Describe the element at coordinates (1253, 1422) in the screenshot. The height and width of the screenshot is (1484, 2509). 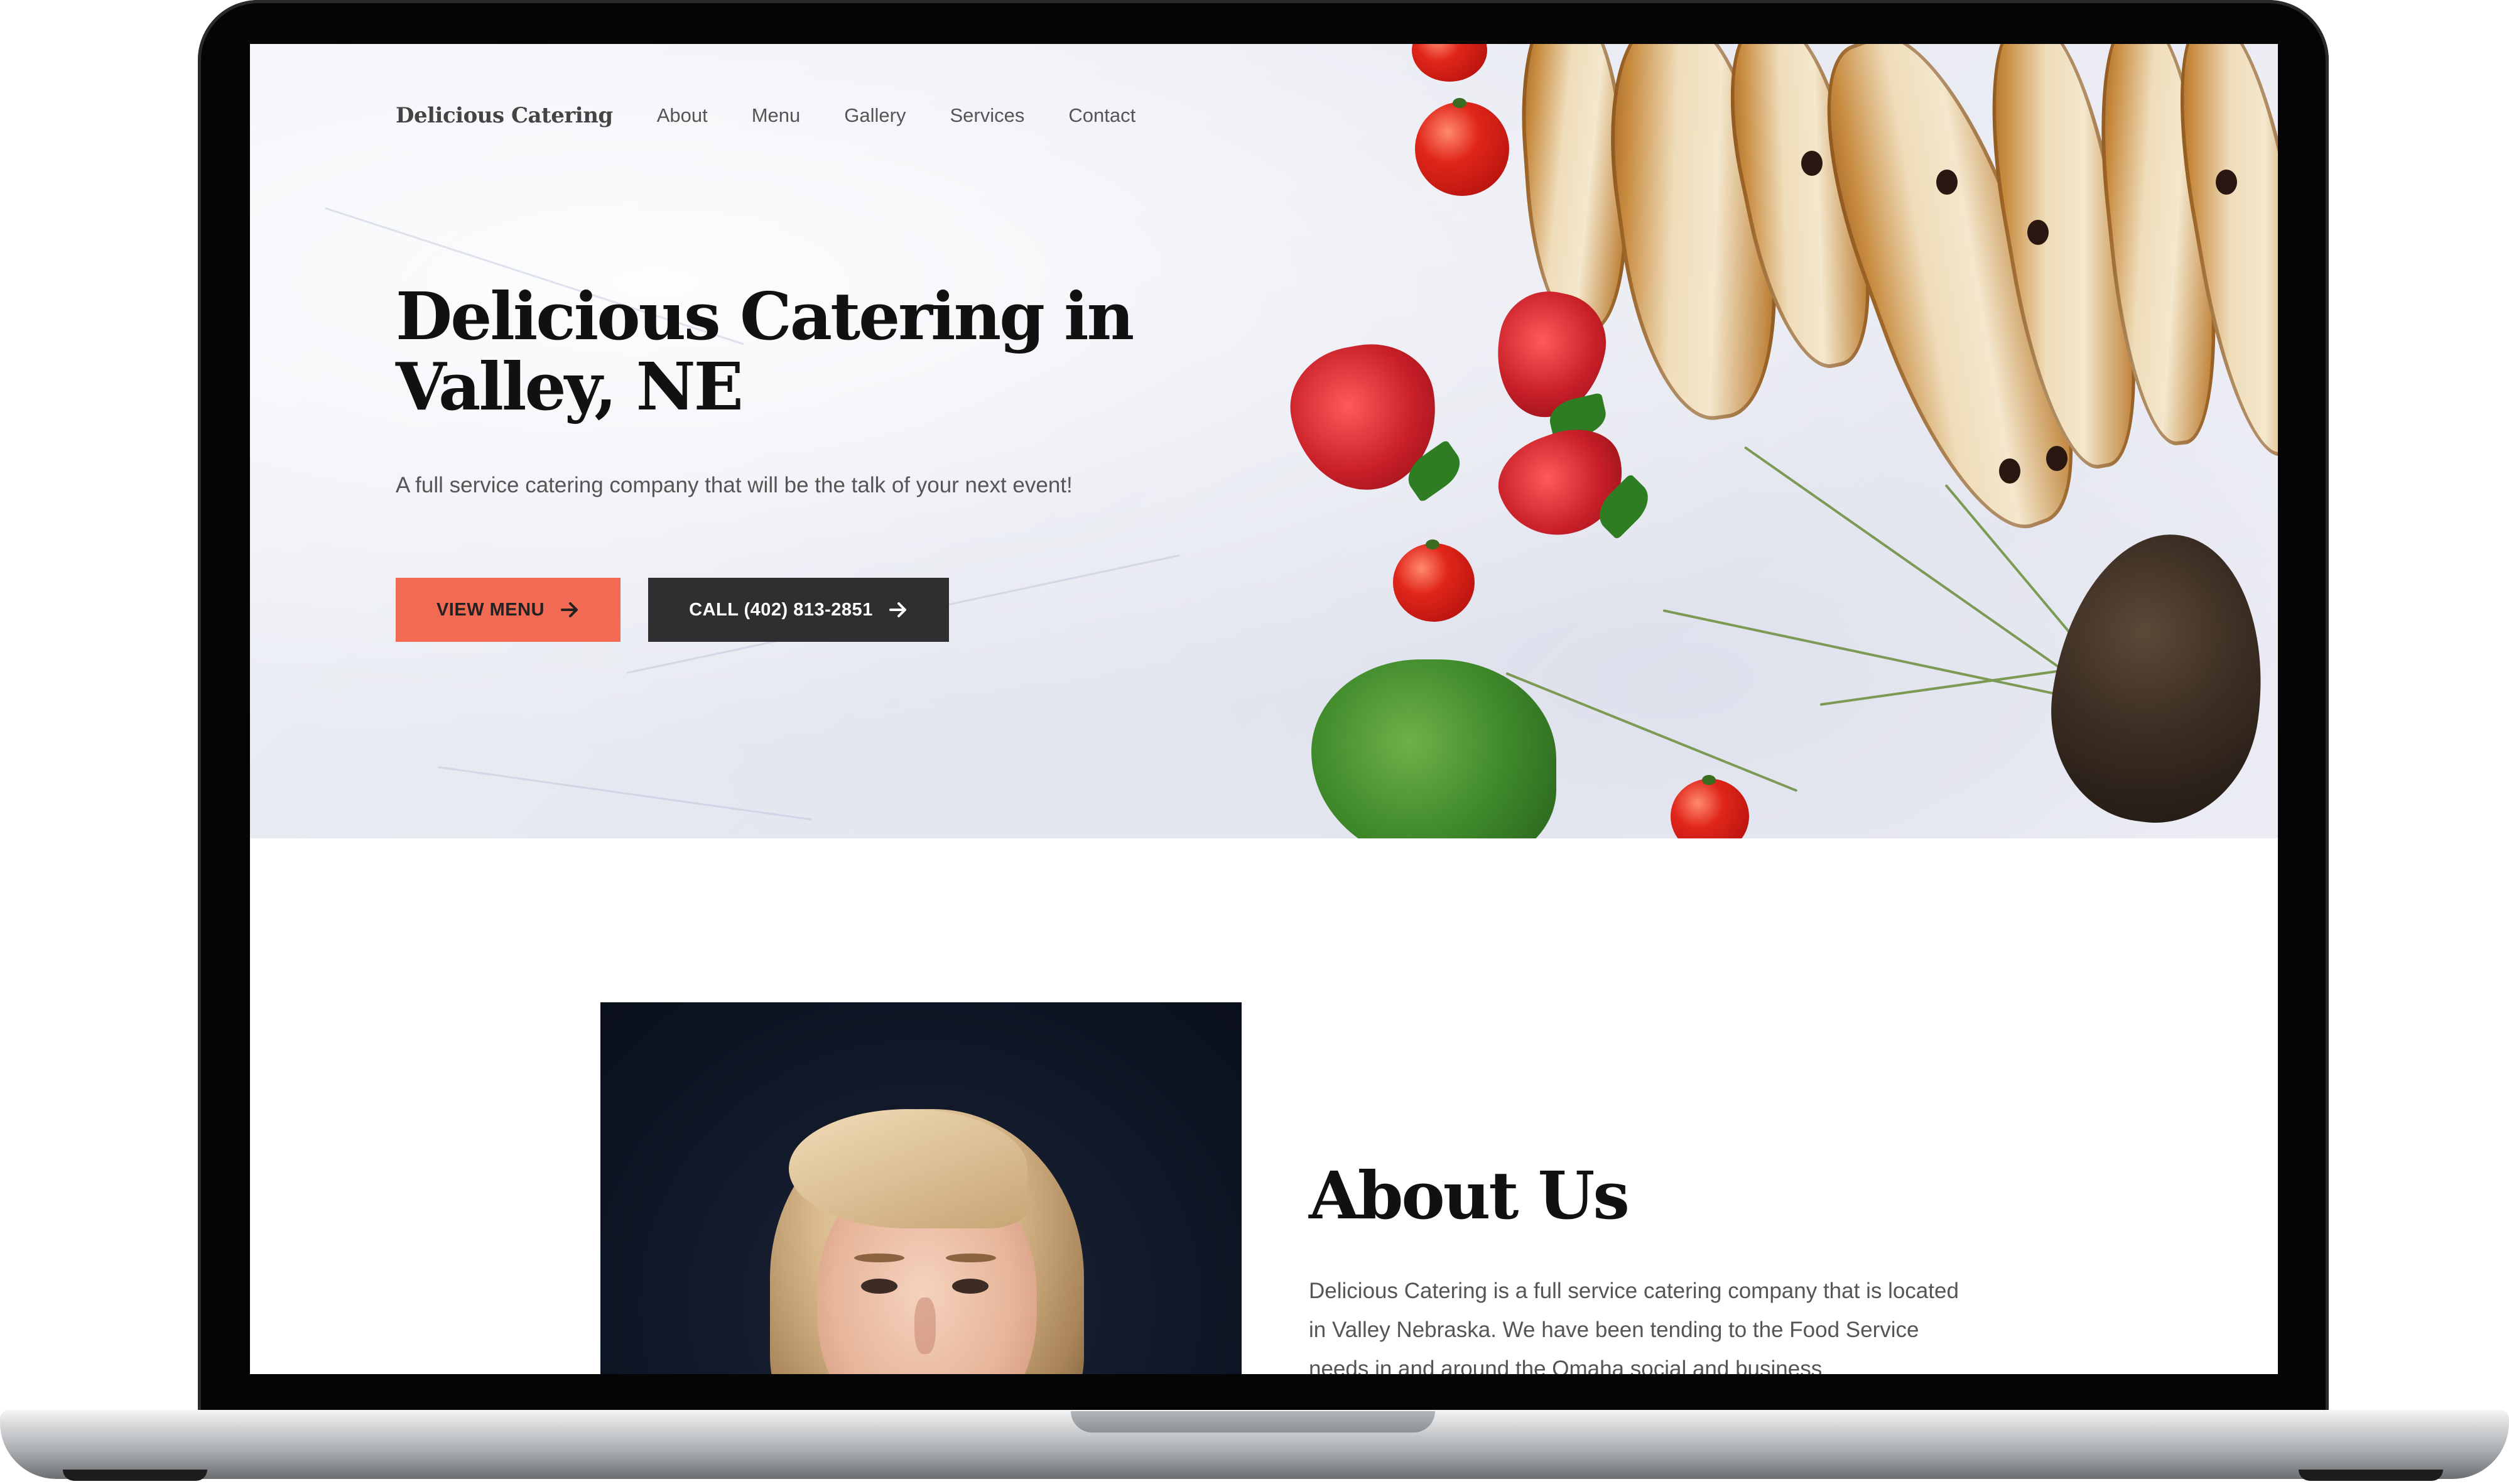
I see `laptop-notch` at that location.